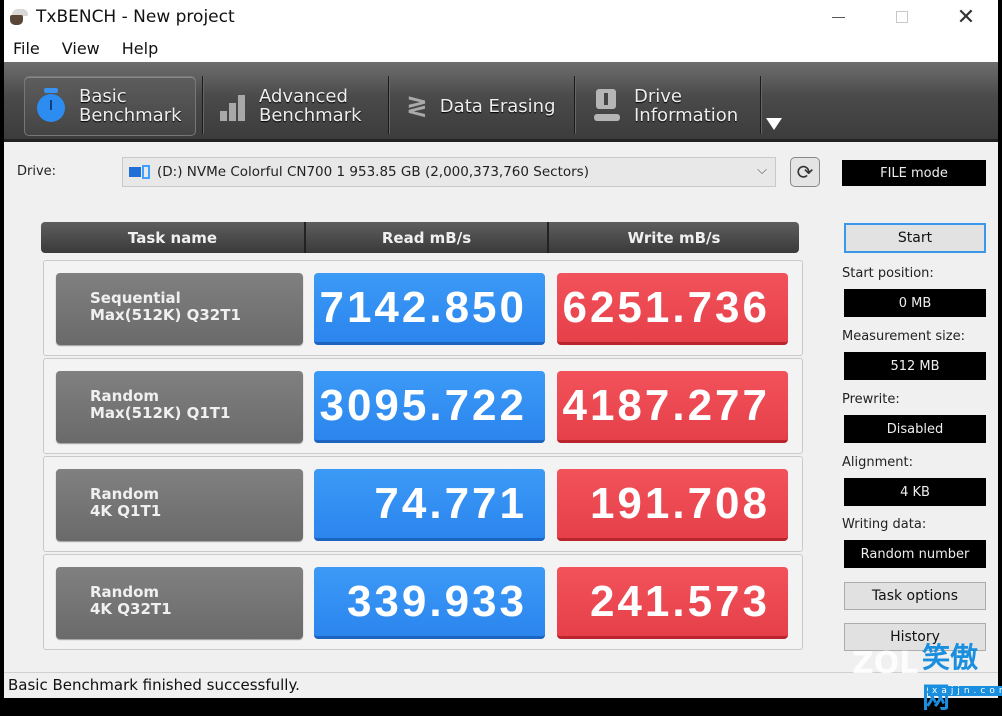  What do you see at coordinates (51, 106) in the screenshot?
I see `stopwatch-icon` at bounding box center [51, 106].